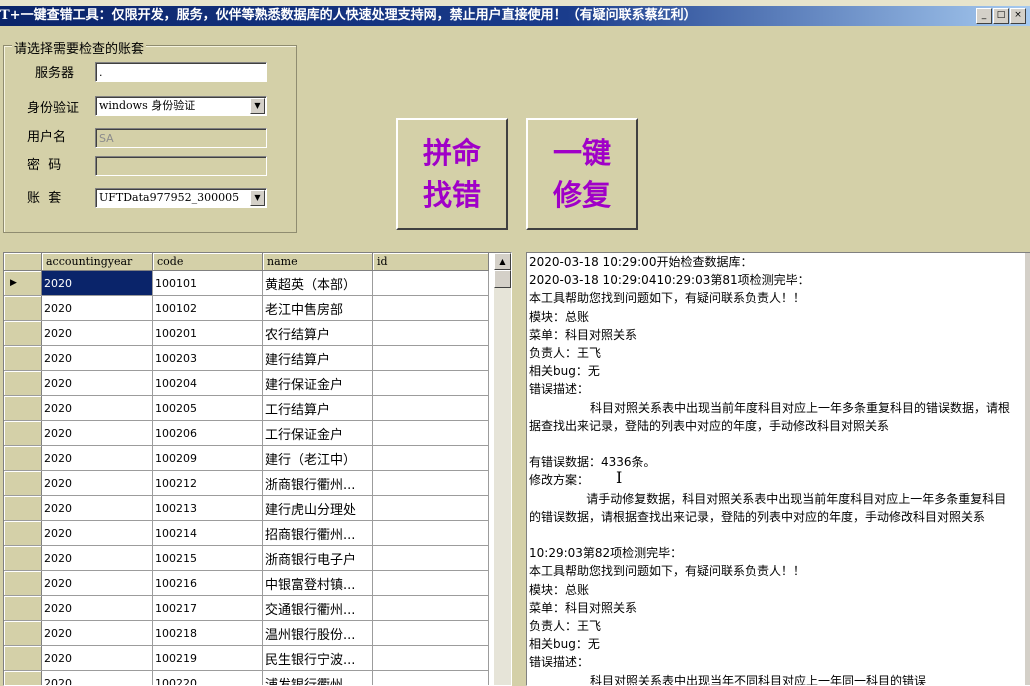  What do you see at coordinates (208, 633) in the screenshot?
I see `cell-code: 100218` at bounding box center [208, 633].